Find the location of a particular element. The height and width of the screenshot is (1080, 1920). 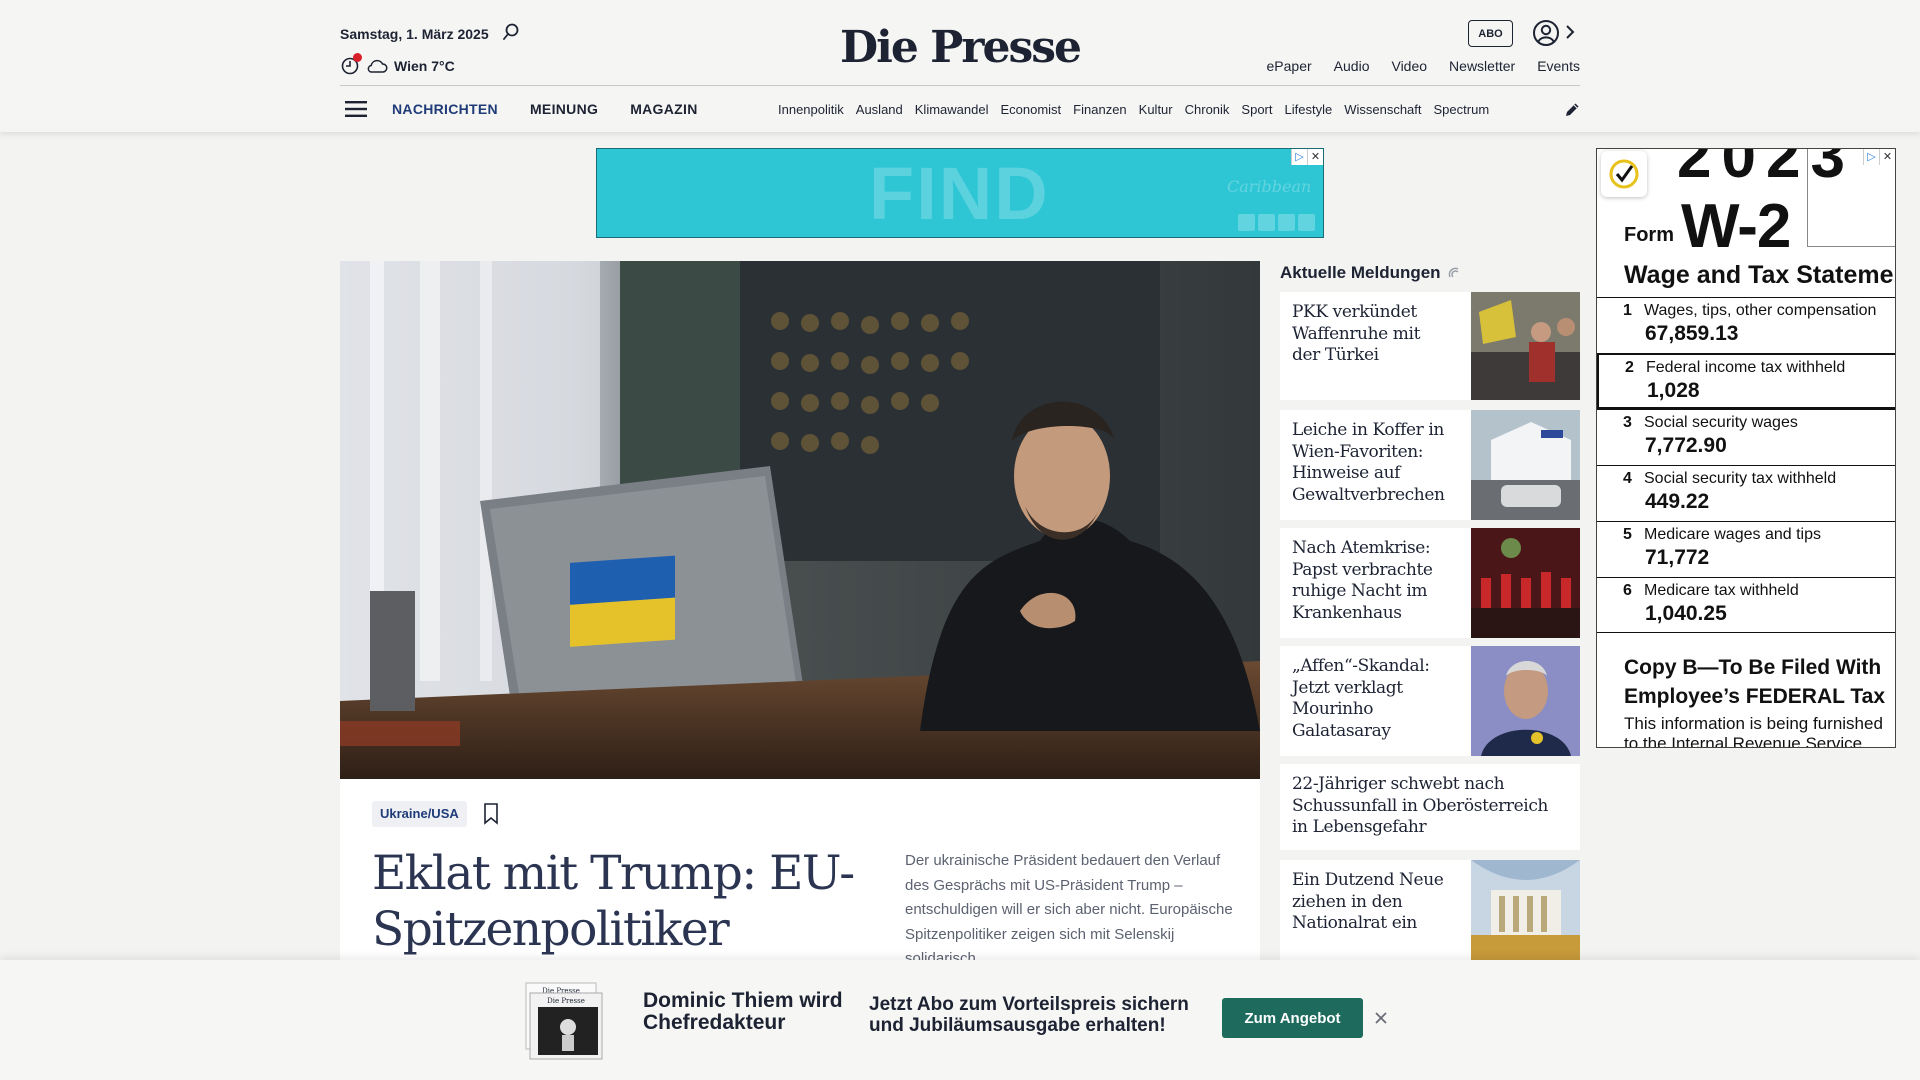

w2-row-label: Wages, tips, other compensation is located at coordinates (1760, 310).